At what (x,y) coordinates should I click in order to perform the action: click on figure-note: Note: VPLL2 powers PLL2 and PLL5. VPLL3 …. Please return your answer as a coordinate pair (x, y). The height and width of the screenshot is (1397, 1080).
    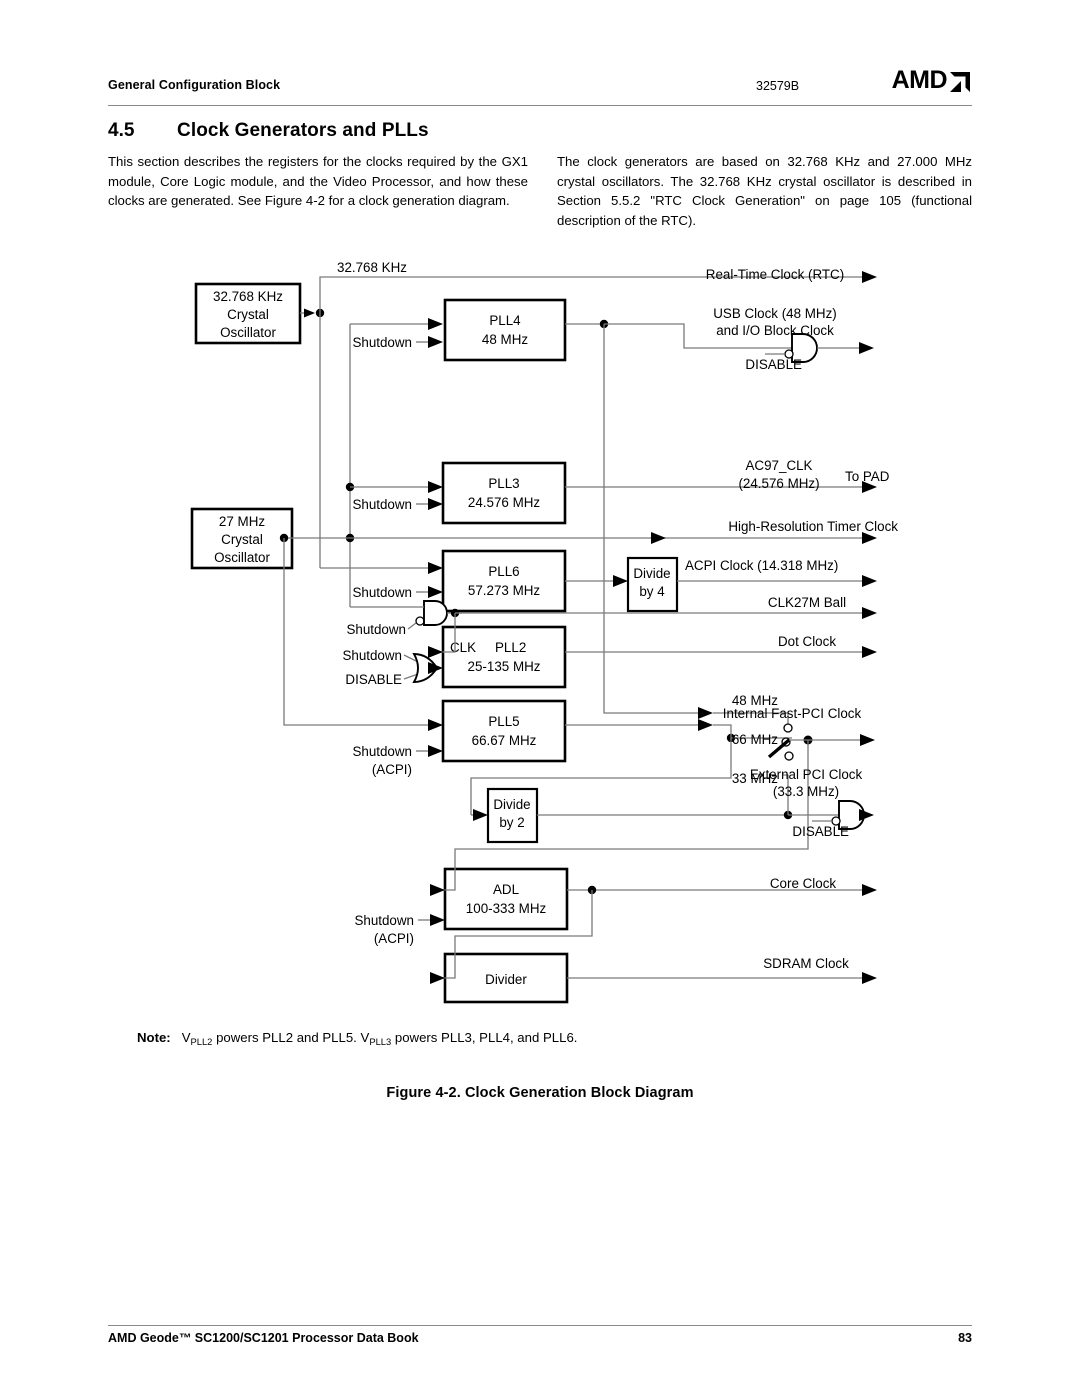
    Looking at the image, I should click on (357, 1038).